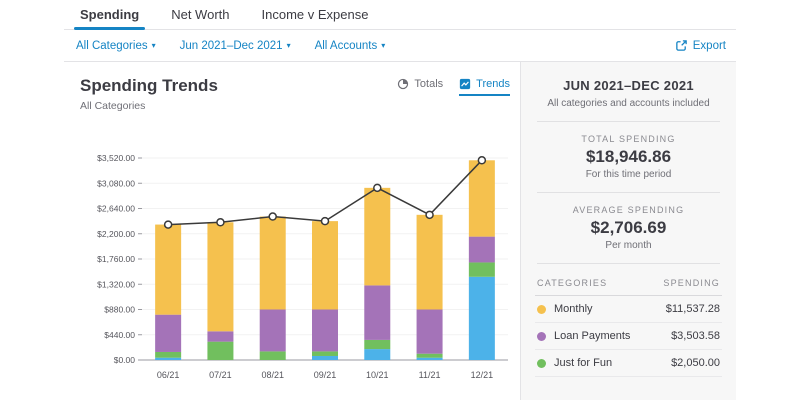 This screenshot has height=400, width=800. I want to click on spending-column-label: SPENDING, so click(691, 283).